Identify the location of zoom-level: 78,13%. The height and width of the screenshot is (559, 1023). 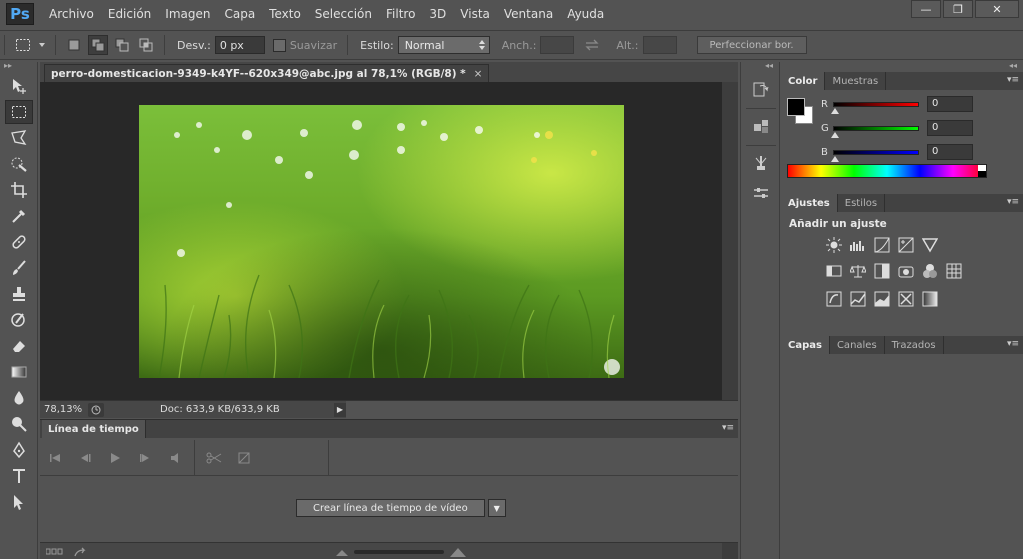
(64, 409).